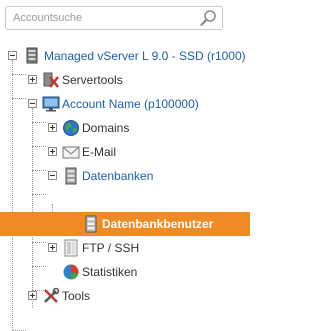 The height and width of the screenshot is (331, 320). I want to click on tree-node-servertools: Servertools, so click(125, 80).